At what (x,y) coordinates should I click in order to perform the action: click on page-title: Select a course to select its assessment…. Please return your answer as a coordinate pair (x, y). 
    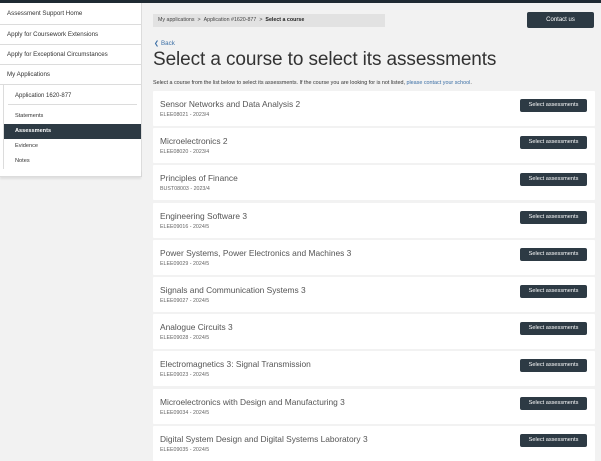
    Looking at the image, I should click on (325, 59).